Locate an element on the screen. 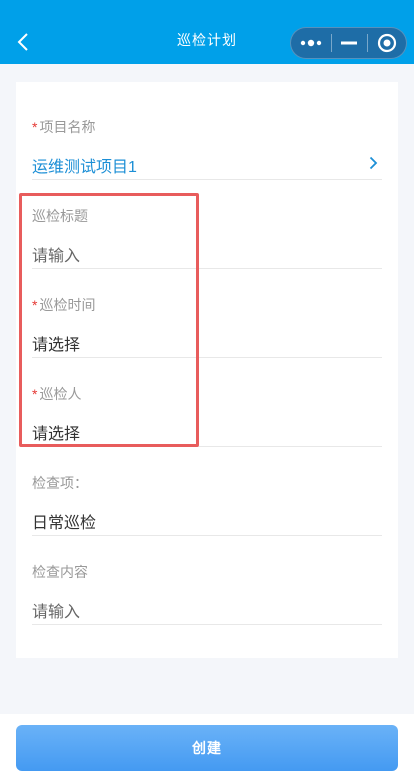  project-value: 运维测试项目1 is located at coordinates (84, 165).